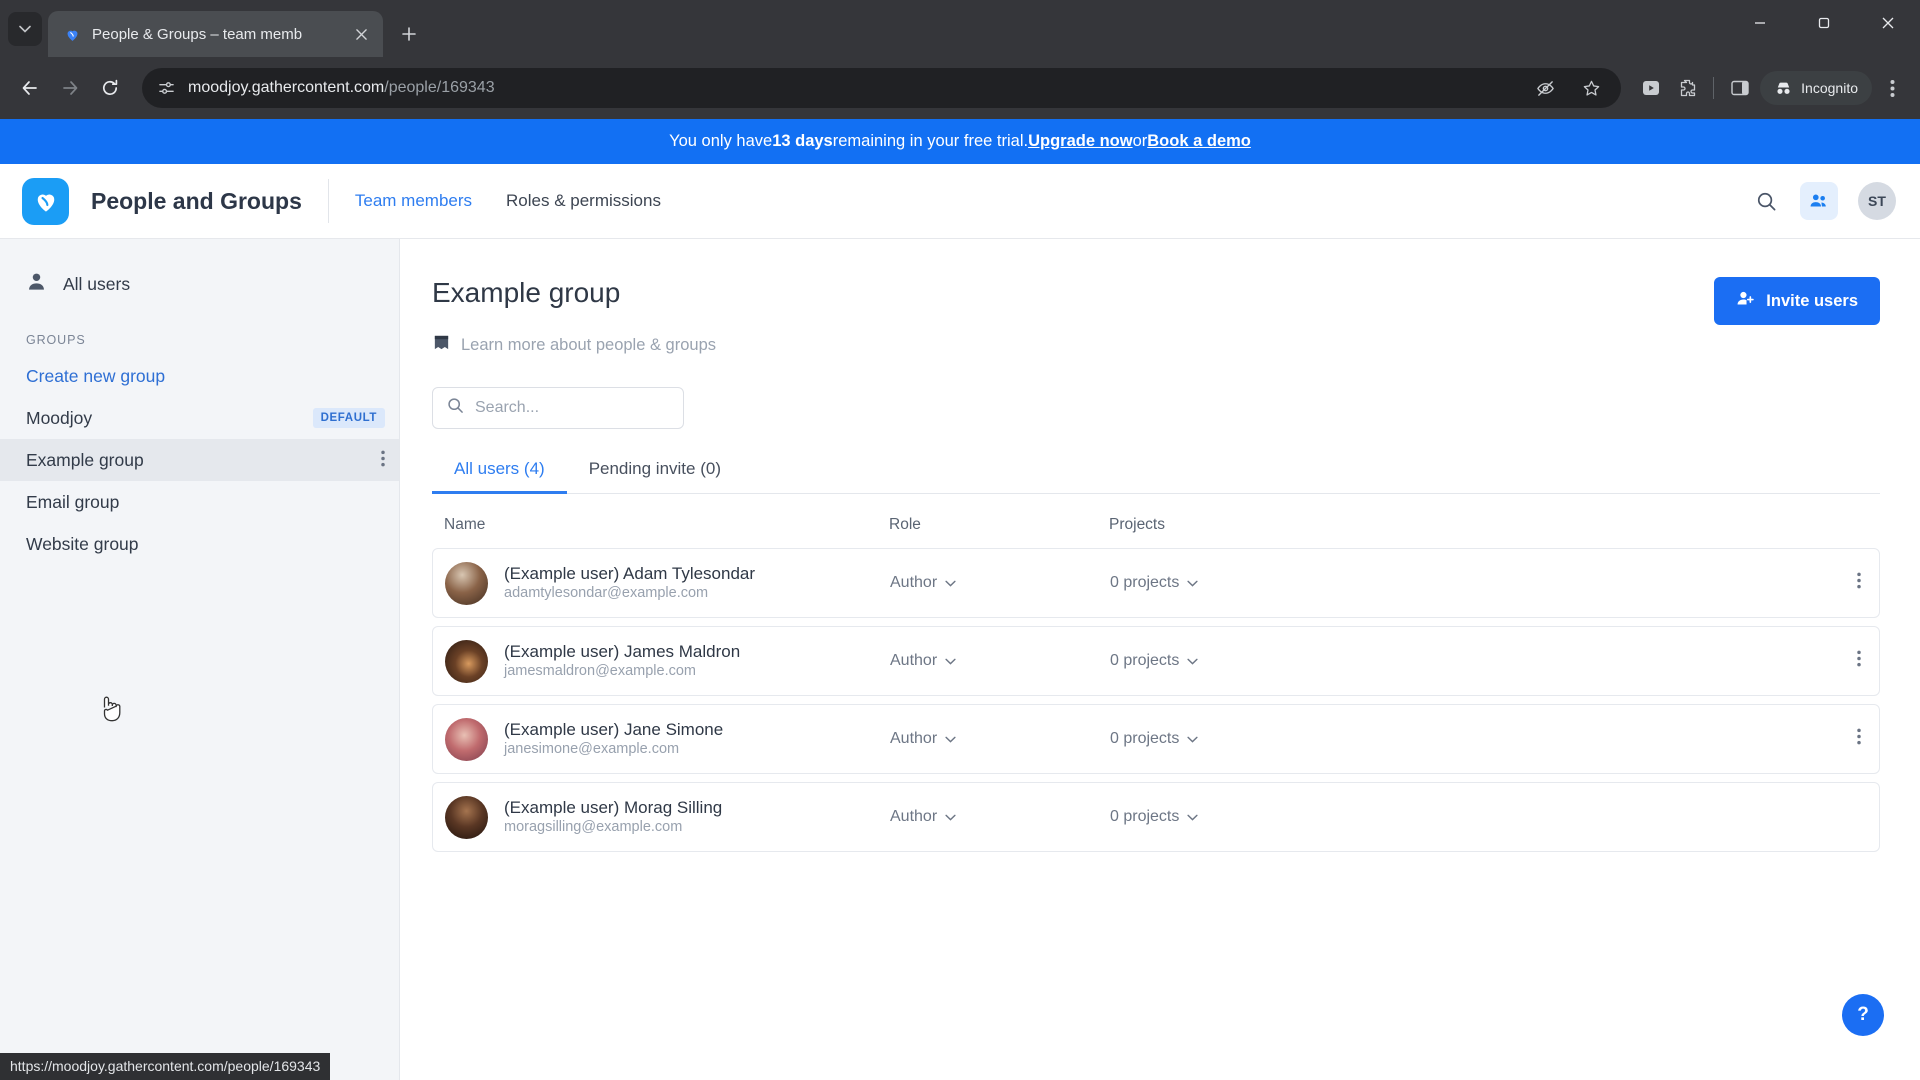 The width and height of the screenshot is (1920, 1080). I want to click on tab-search-icon, so click(25, 29).